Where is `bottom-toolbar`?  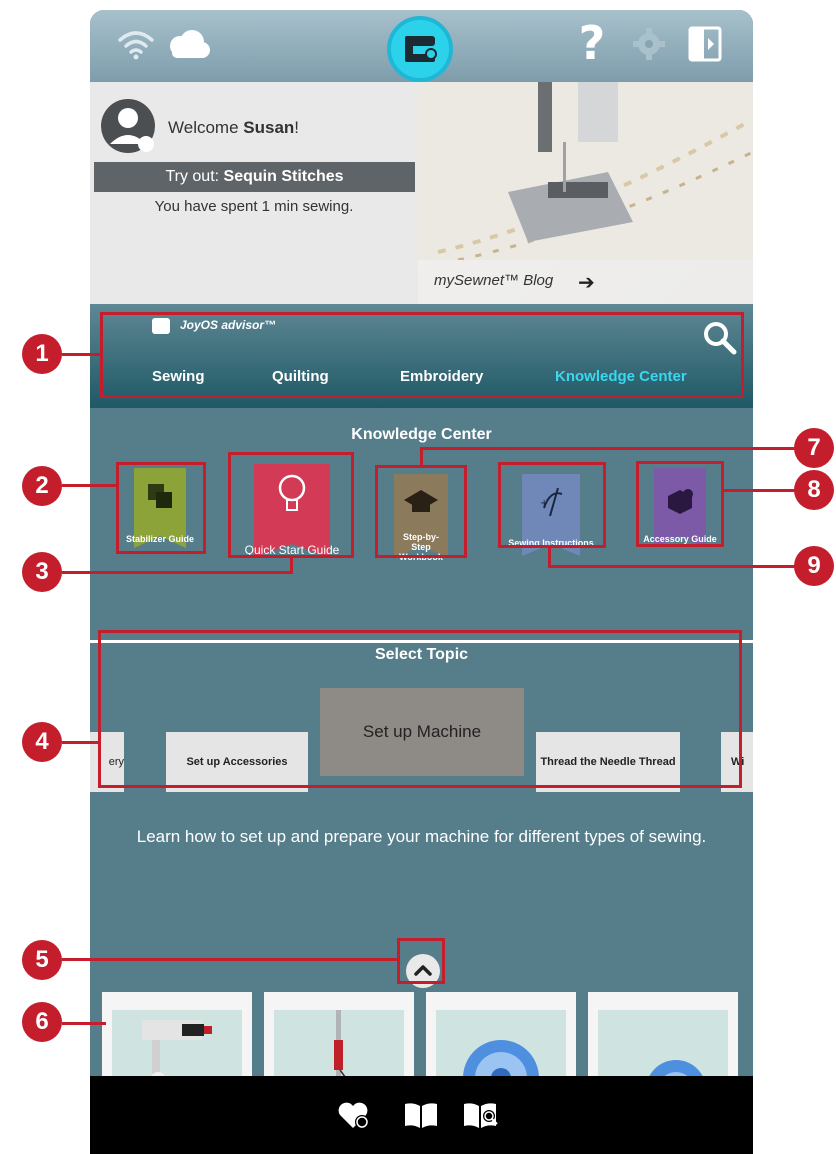 bottom-toolbar is located at coordinates (421, 1115).